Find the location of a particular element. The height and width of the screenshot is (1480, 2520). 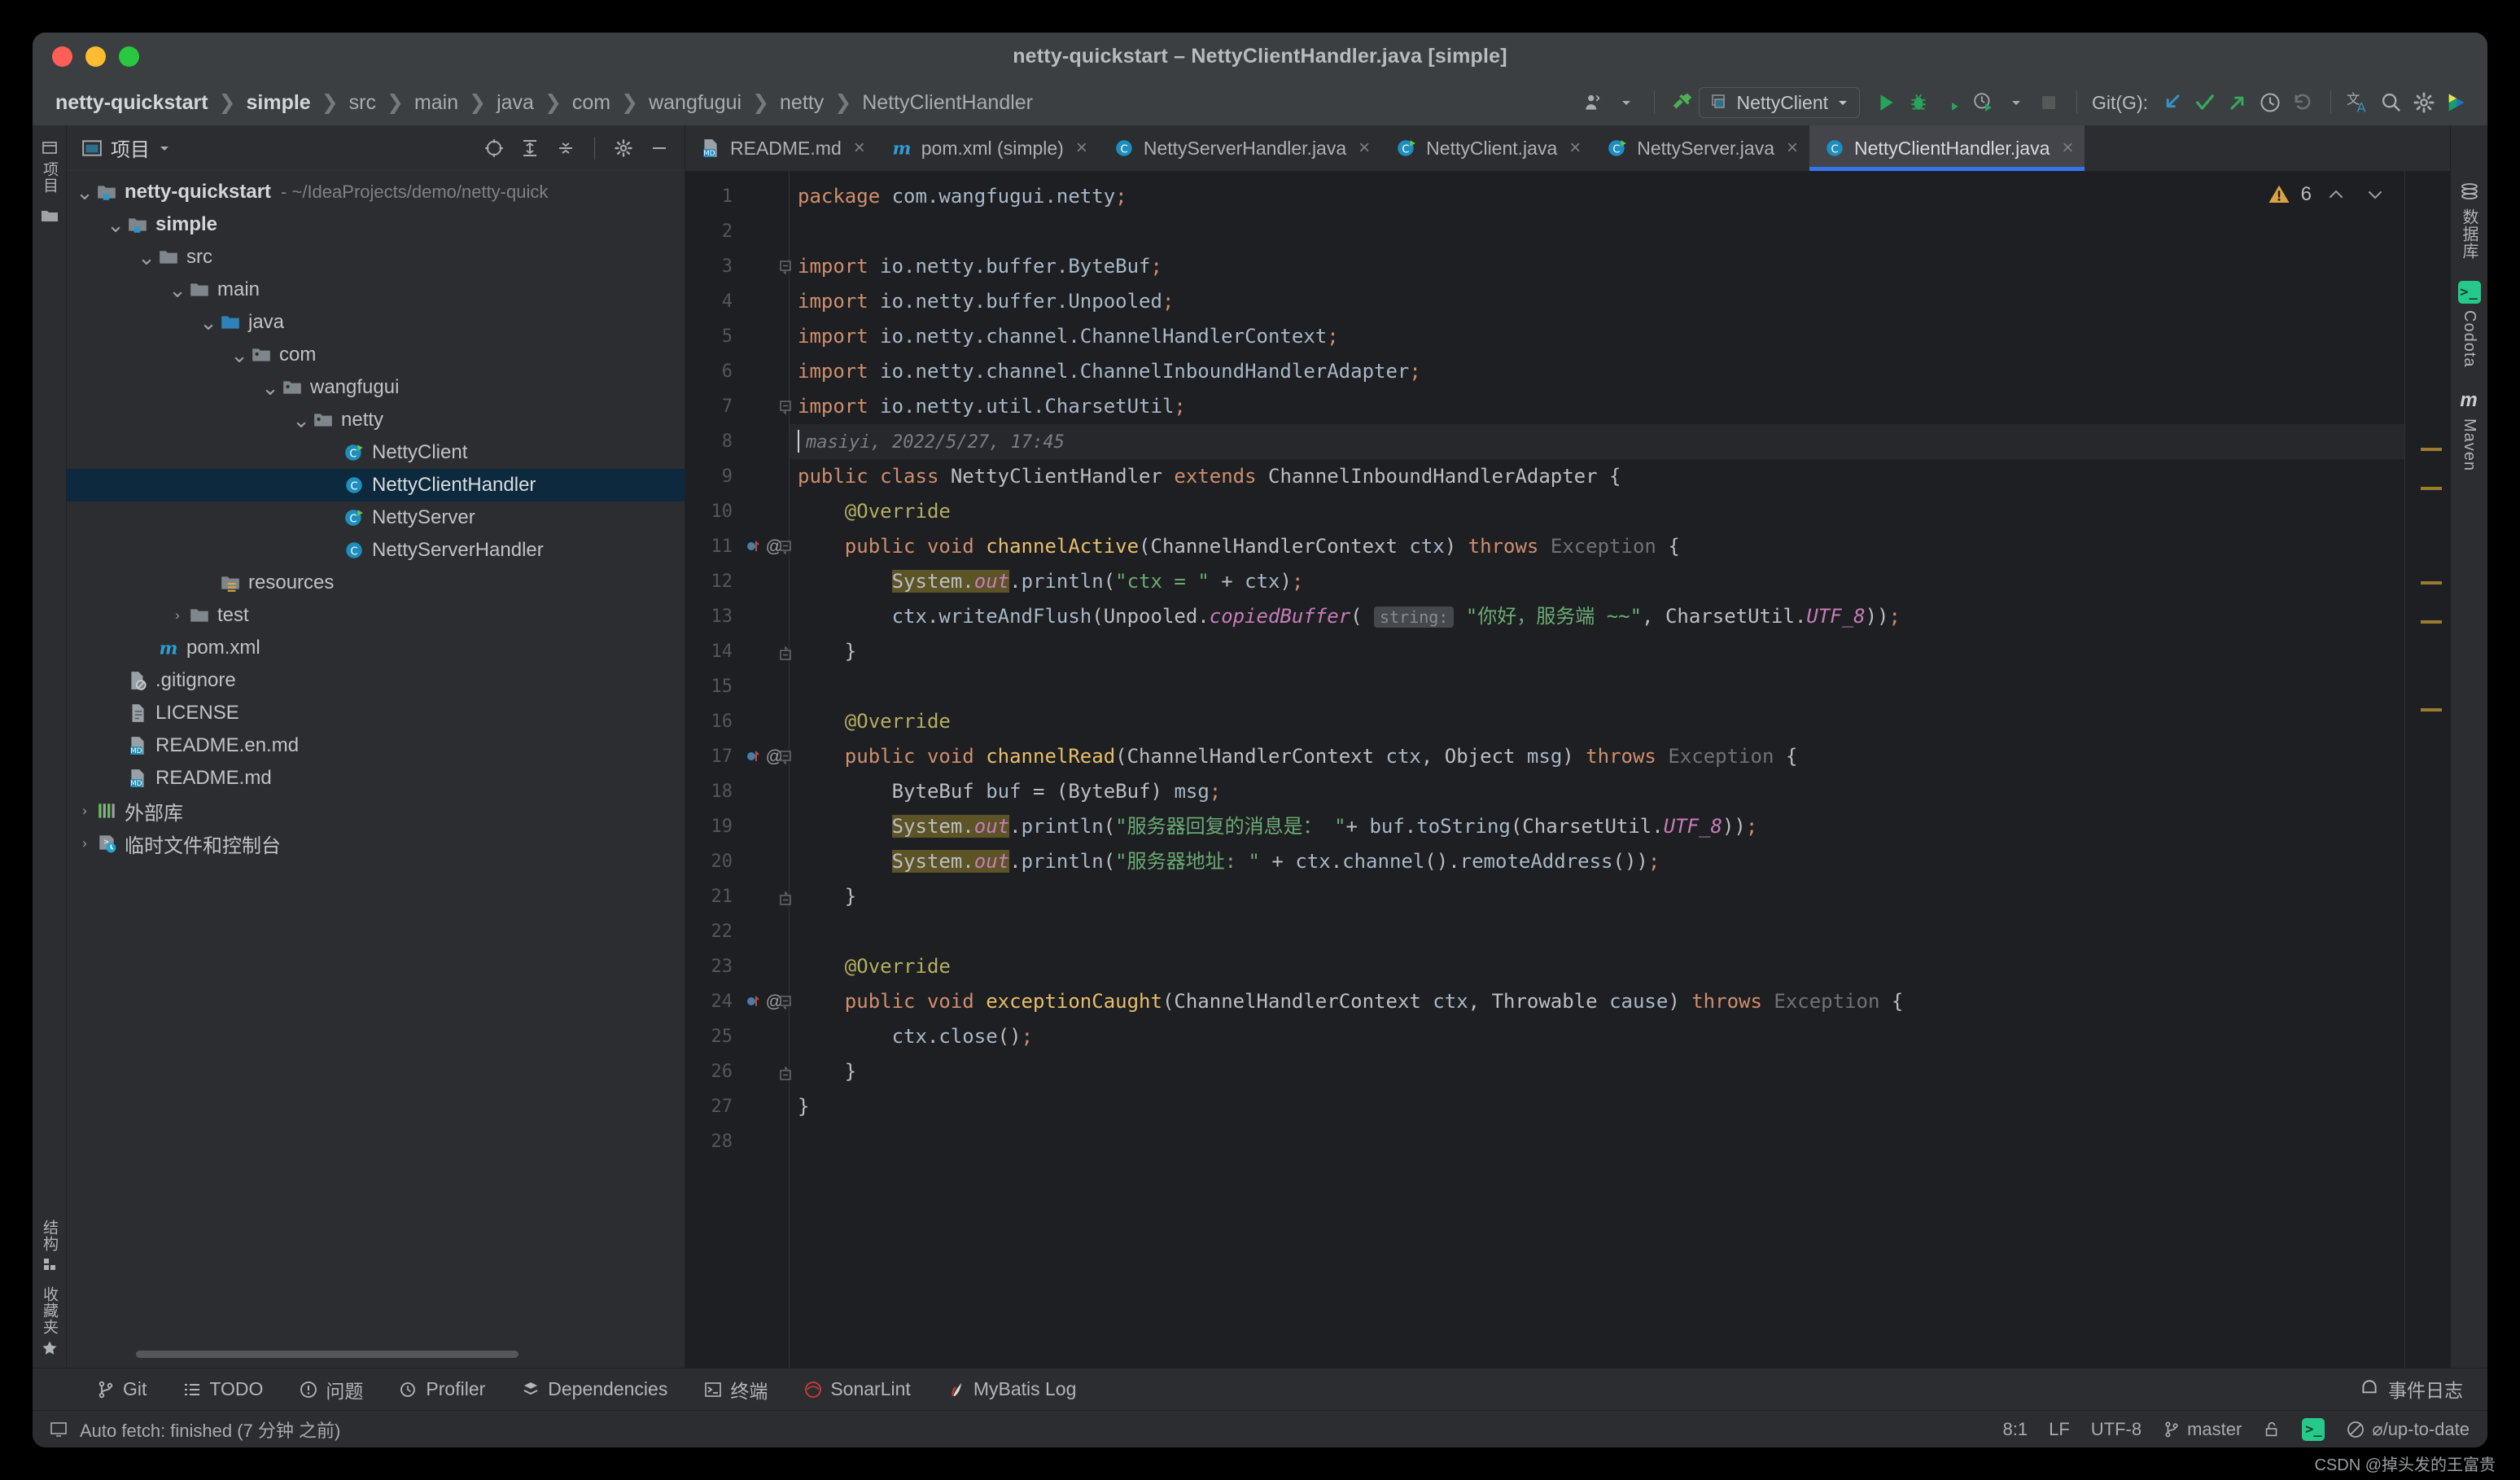

gutter-row: 7 is located at coordinates (738, 406).